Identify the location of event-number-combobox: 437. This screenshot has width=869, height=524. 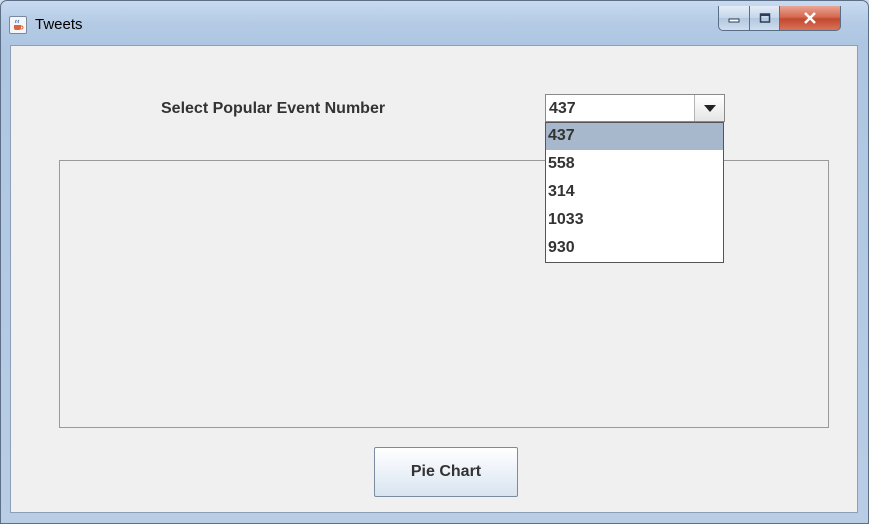
(635, 108).